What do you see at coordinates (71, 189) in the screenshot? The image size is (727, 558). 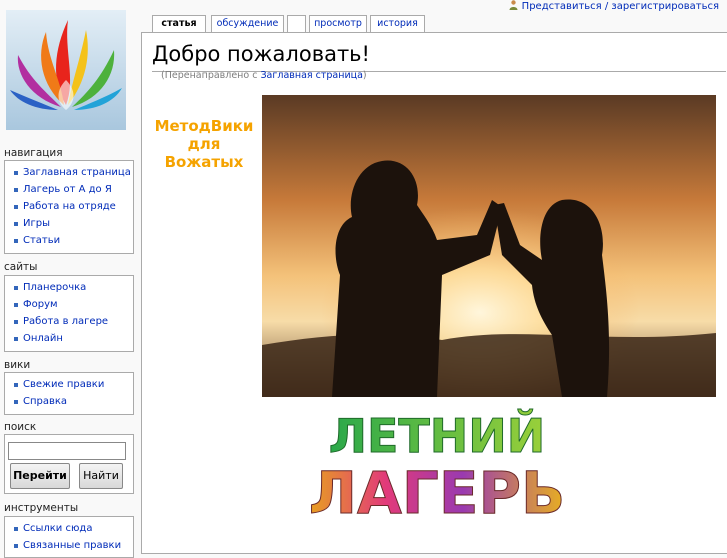 I see `nav-item-camp-a-to-z: Лагерь от А до Я` at bounding box center [71, 189].